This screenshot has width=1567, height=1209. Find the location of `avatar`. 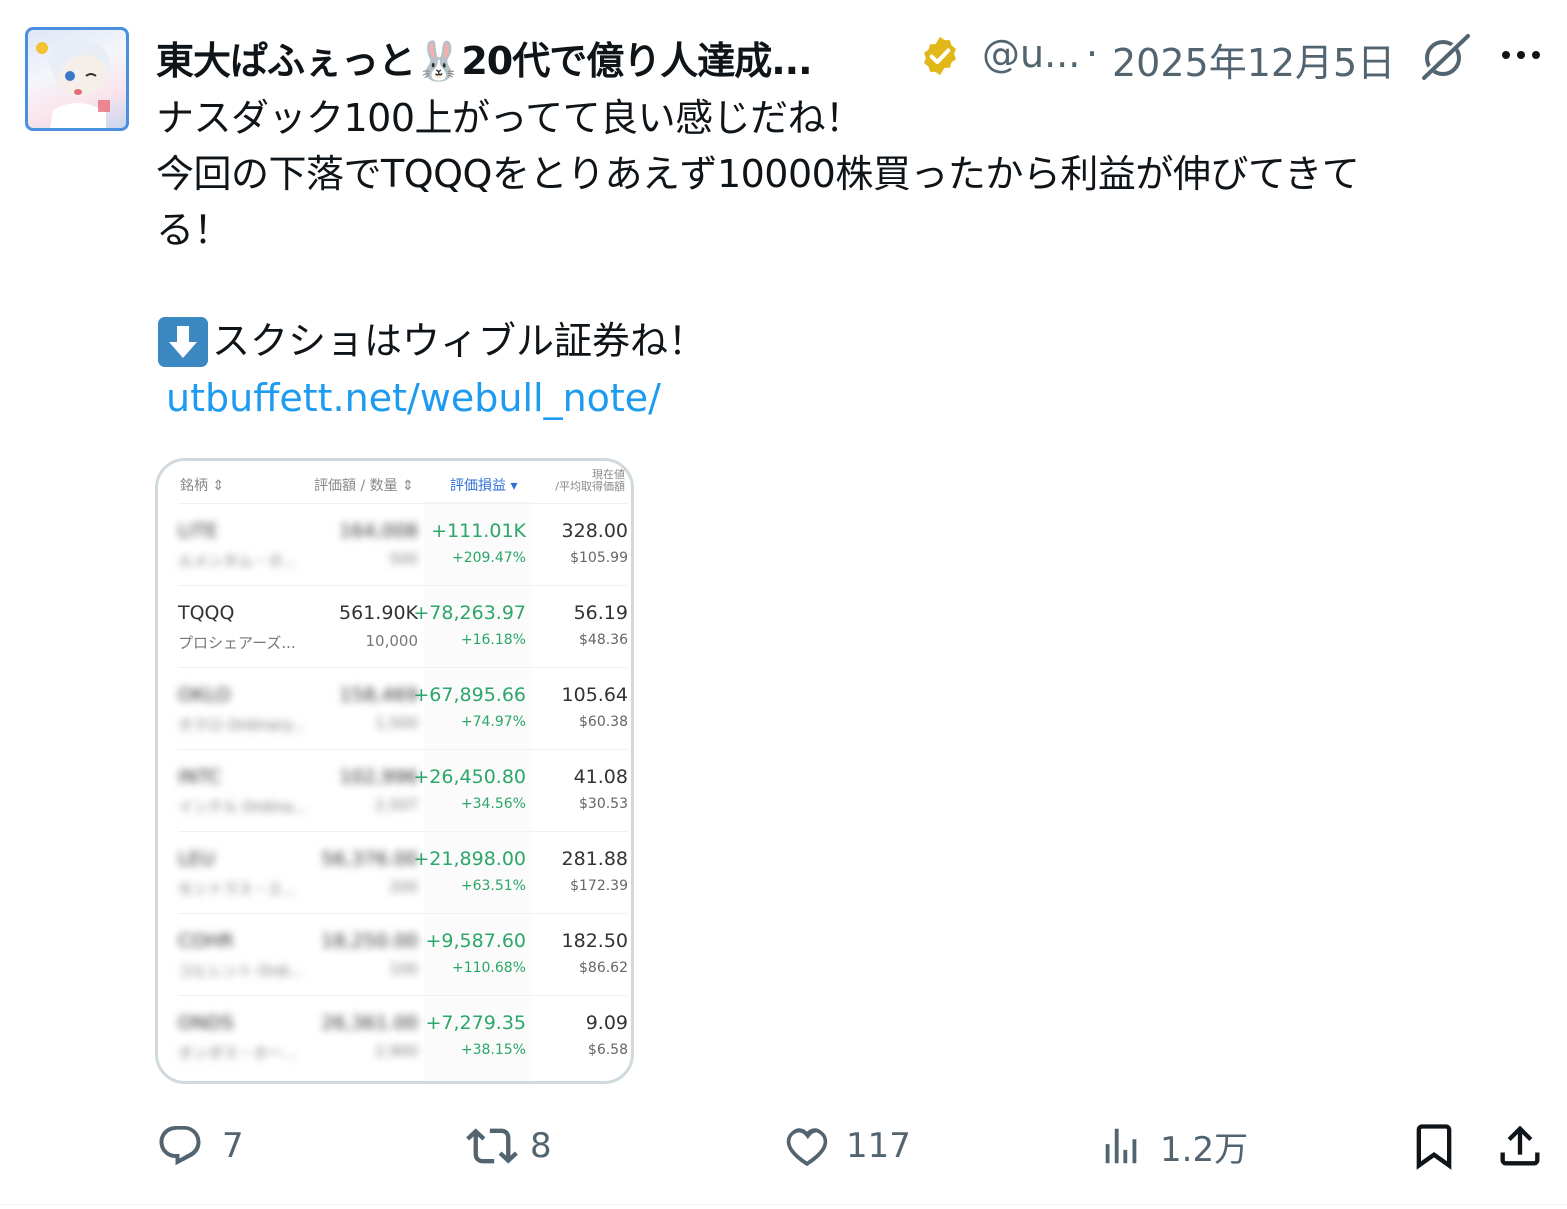

avatar is located at coordinates (77, 79).